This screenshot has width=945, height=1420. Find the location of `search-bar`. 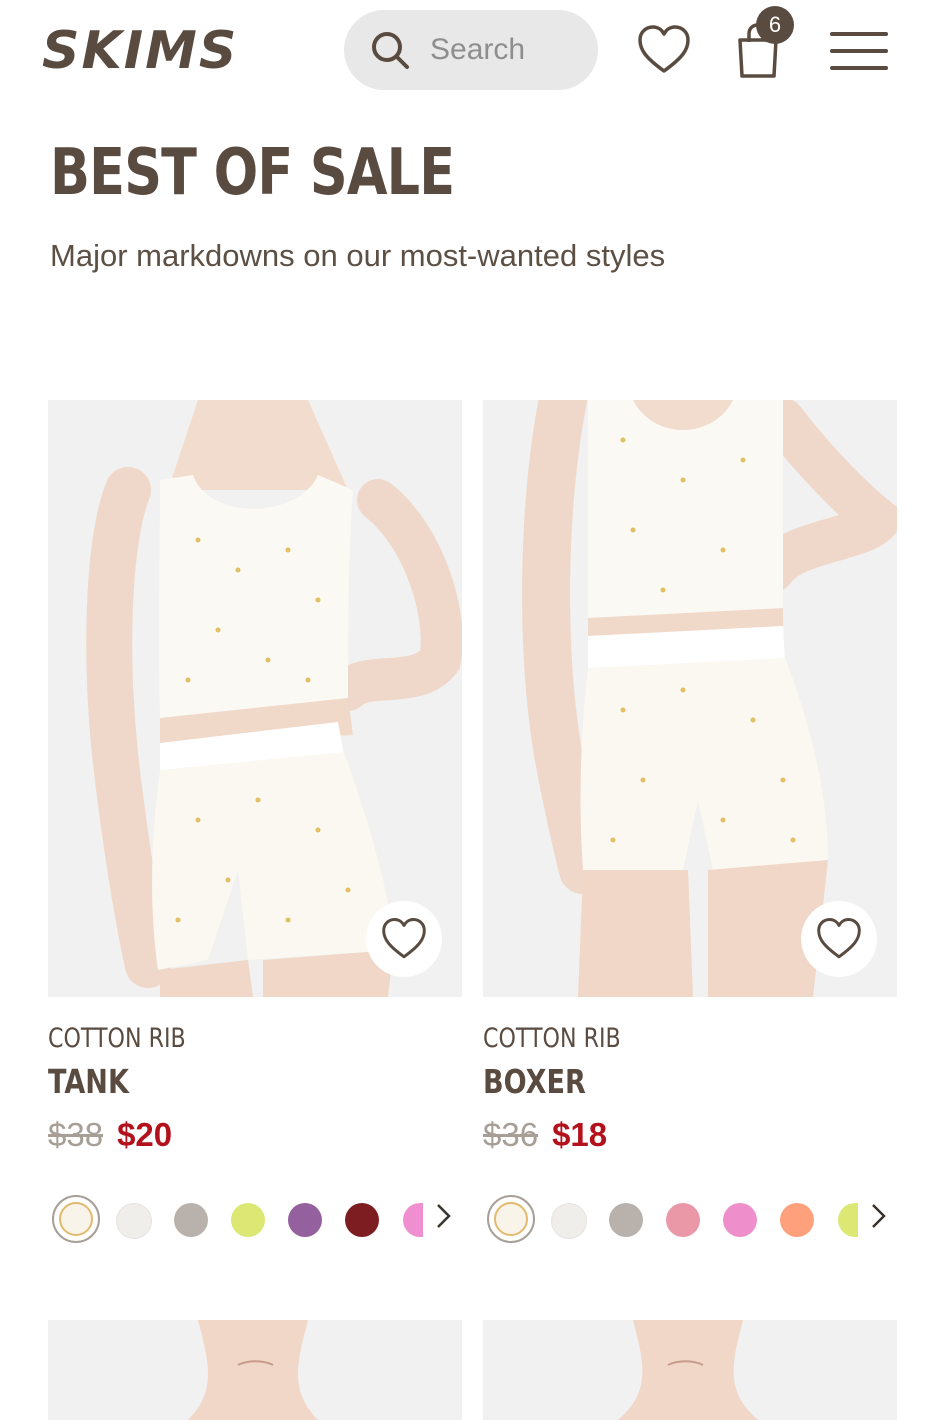

search-bar is located at coordinates (471, 50).